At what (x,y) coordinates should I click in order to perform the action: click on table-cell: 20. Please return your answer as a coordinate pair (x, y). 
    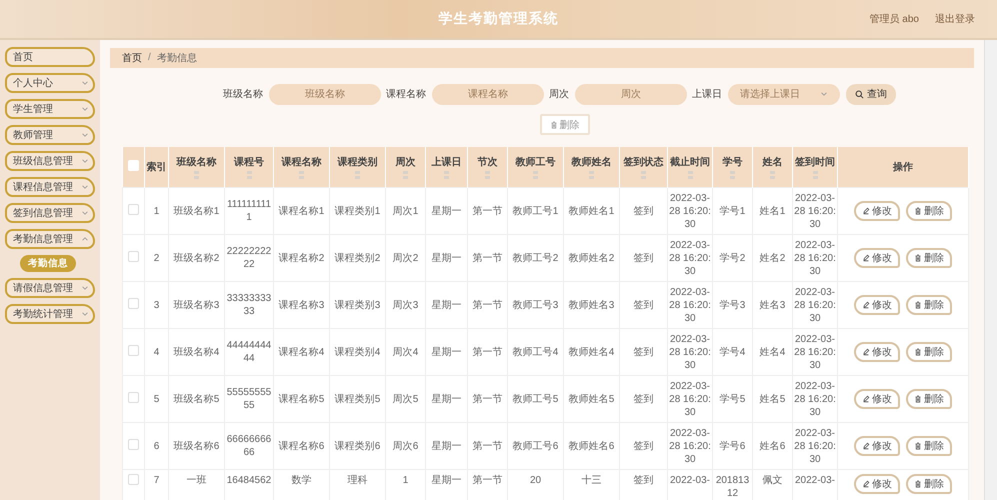
    Looking at the image, I should click on (536, 480).